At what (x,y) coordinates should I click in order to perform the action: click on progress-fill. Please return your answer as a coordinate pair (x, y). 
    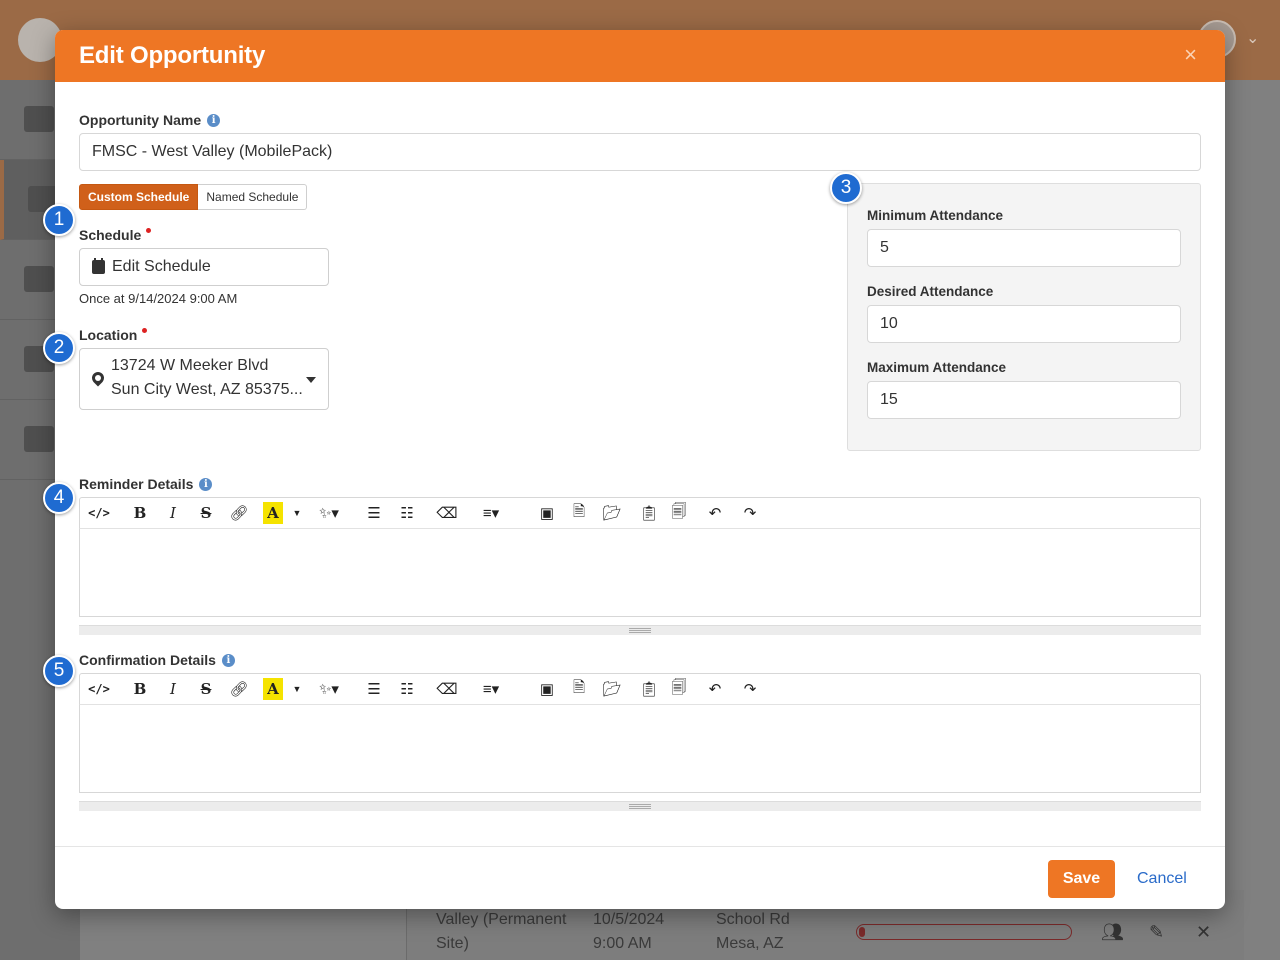
    Looking at the image, I should click on (862, 932).